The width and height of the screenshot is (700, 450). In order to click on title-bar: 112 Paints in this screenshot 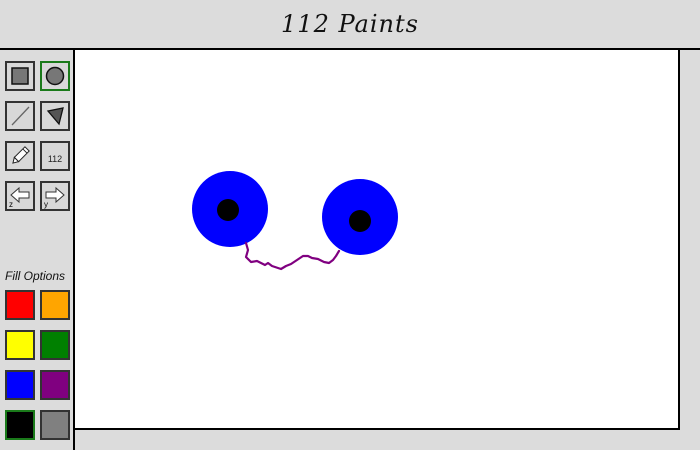, I will do `click(350, 25)`.